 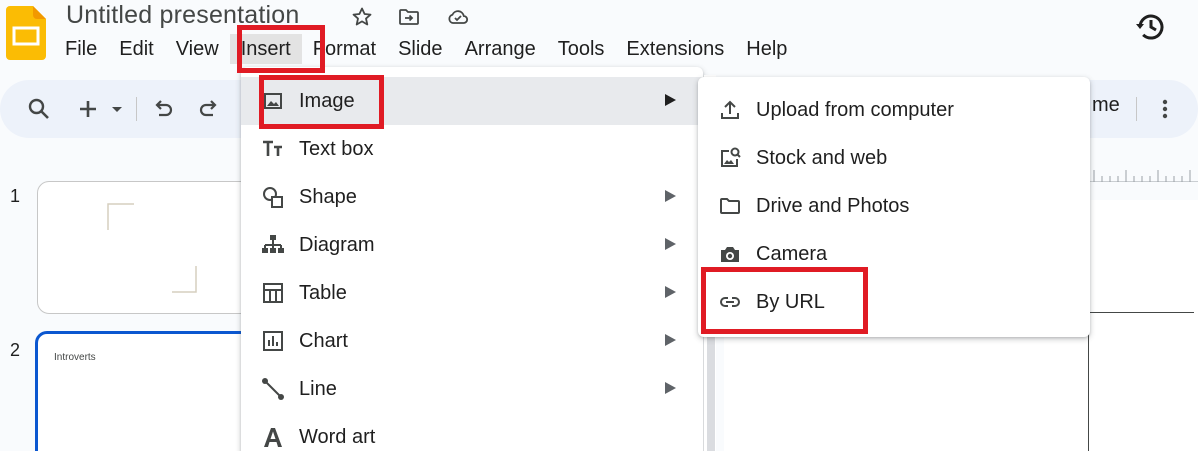 I want to click on slide-number: 1, so click(x=15, y=196).